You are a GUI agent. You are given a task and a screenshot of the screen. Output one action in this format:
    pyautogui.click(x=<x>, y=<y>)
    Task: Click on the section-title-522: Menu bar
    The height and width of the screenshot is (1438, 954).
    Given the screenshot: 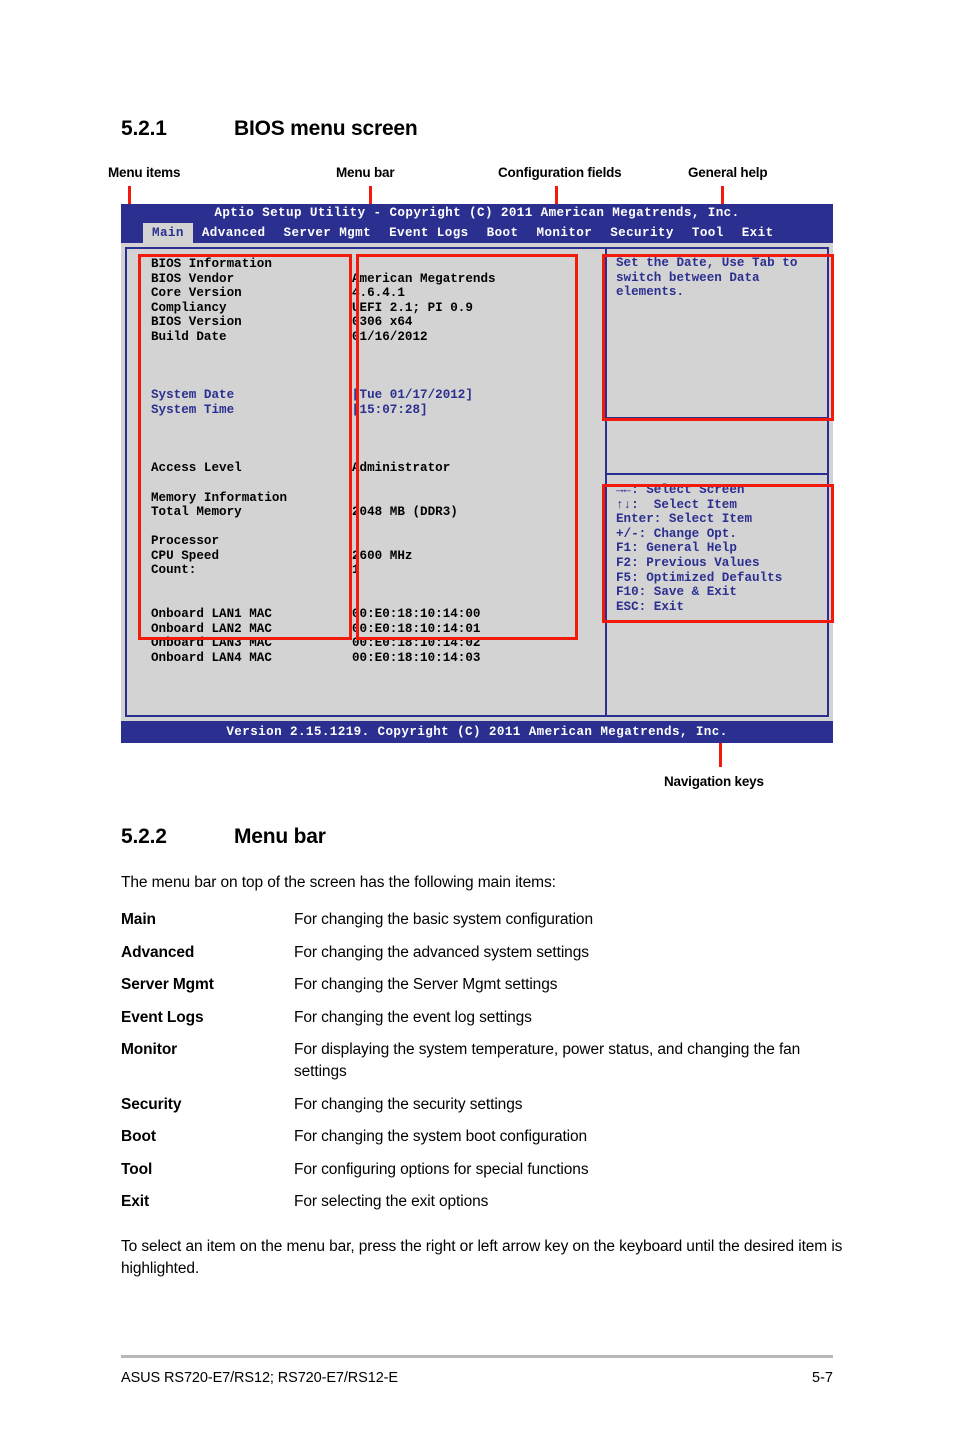 What is the action you would take?
    pyautogui.click(x=280, y=836)
    